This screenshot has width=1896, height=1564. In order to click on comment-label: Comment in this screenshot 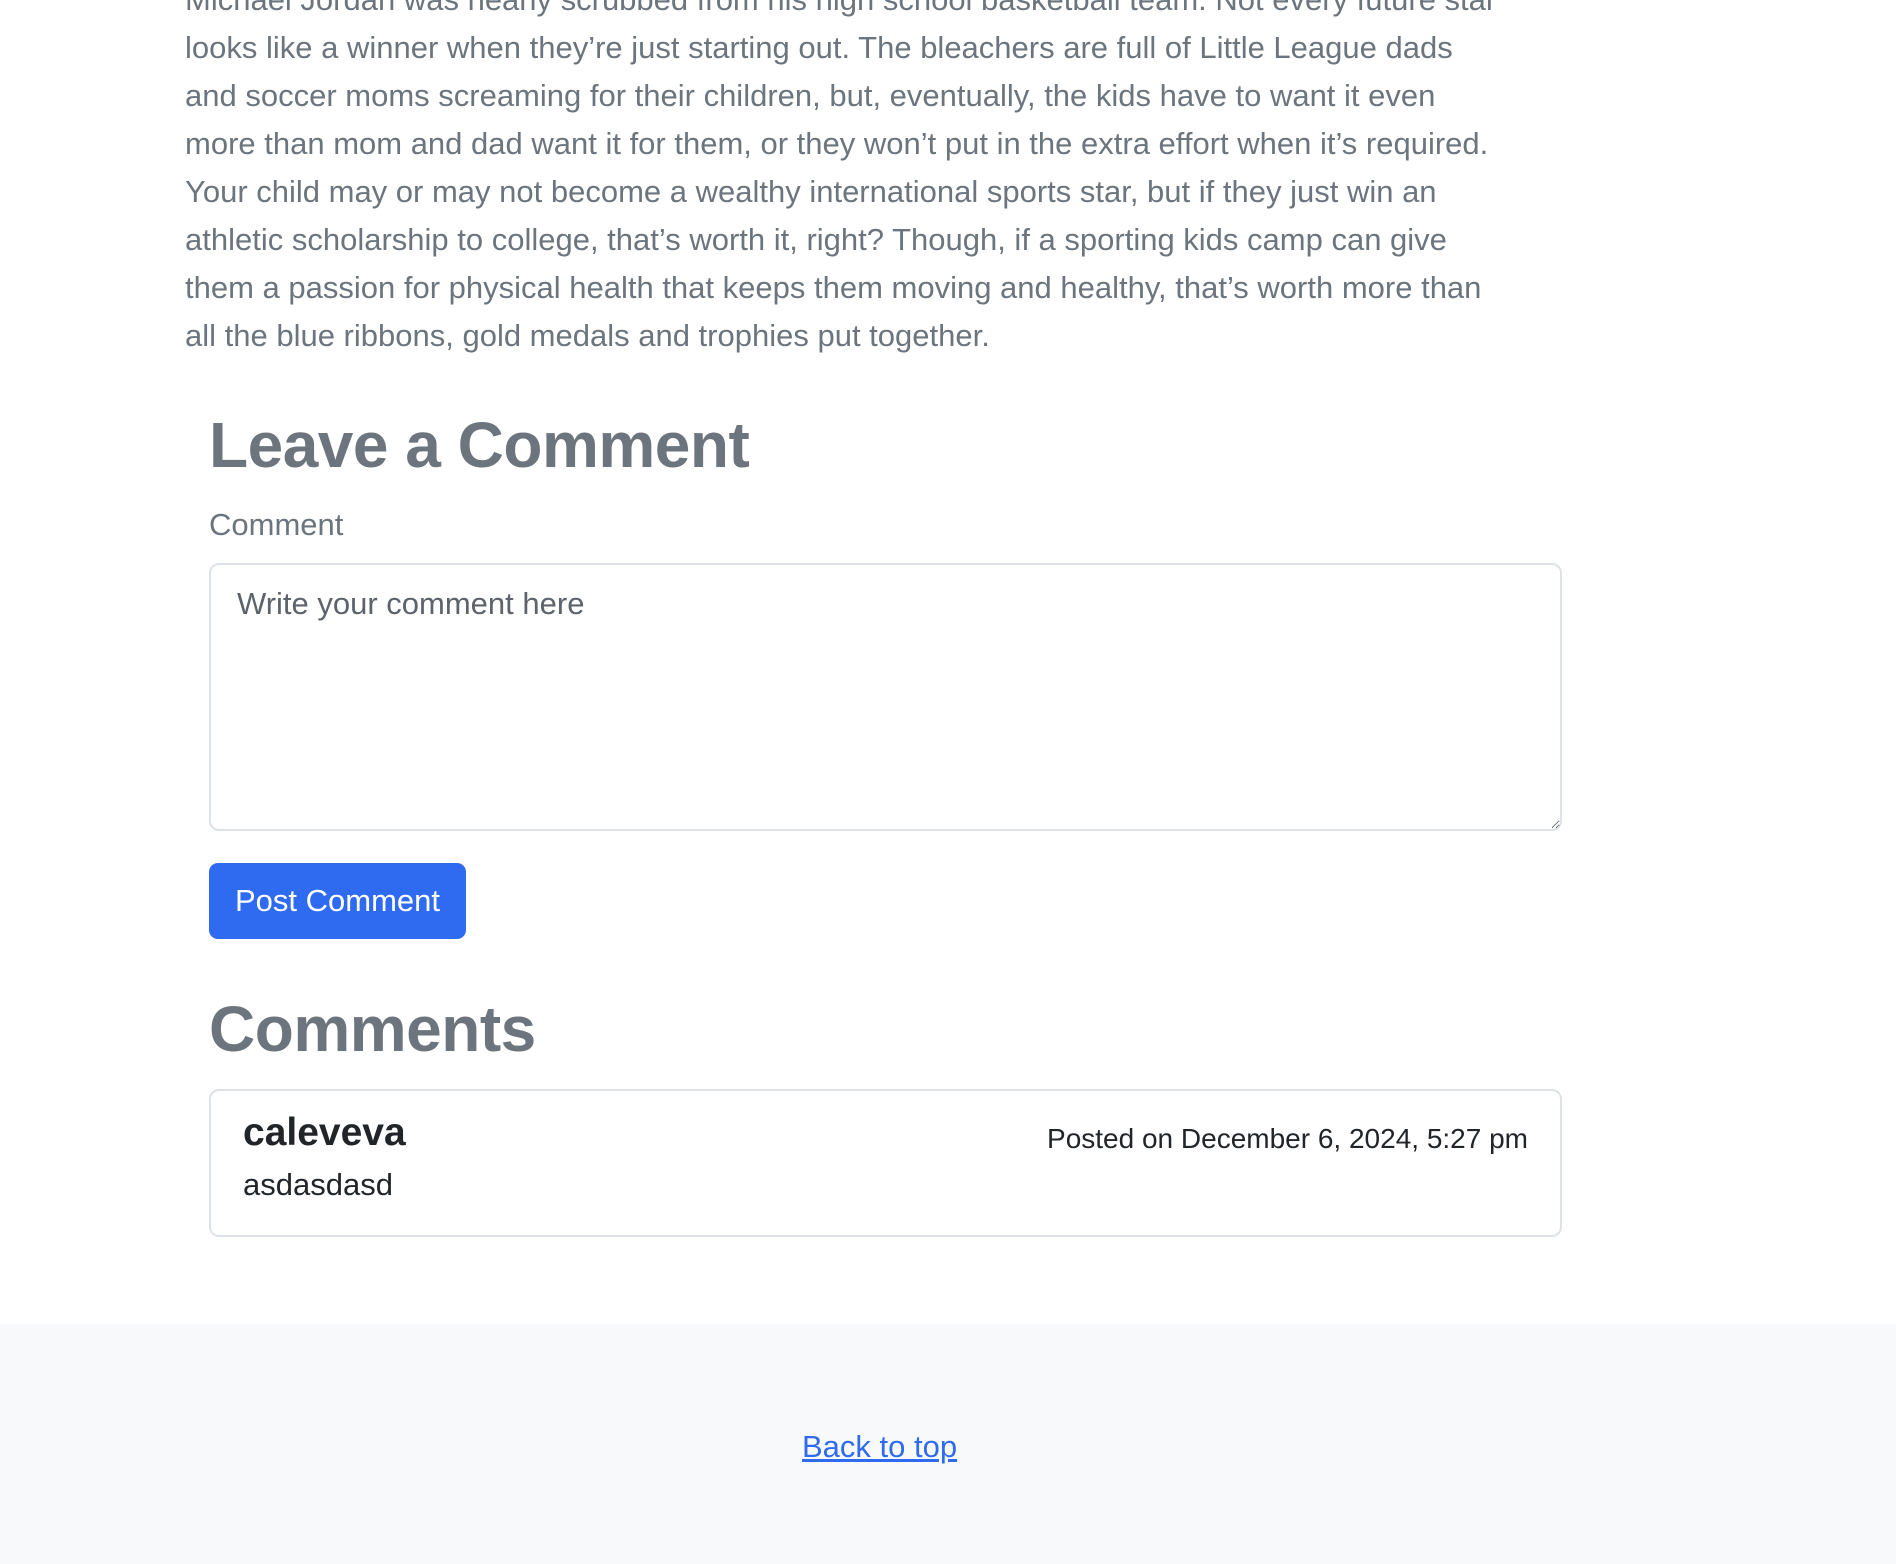, I will do `click(276, 524)`.